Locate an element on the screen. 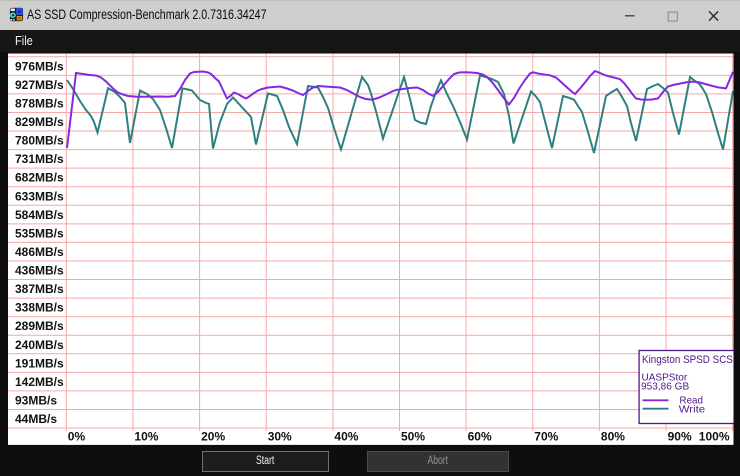  svg-text: 44MB/s is located at coordinates (36, 419).